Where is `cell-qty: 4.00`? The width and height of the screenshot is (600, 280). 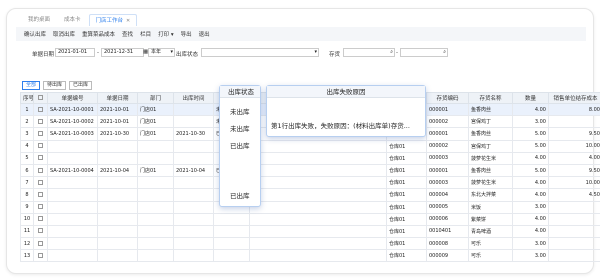 cell-qty: 4.00 is located at coordinates (530, 158).